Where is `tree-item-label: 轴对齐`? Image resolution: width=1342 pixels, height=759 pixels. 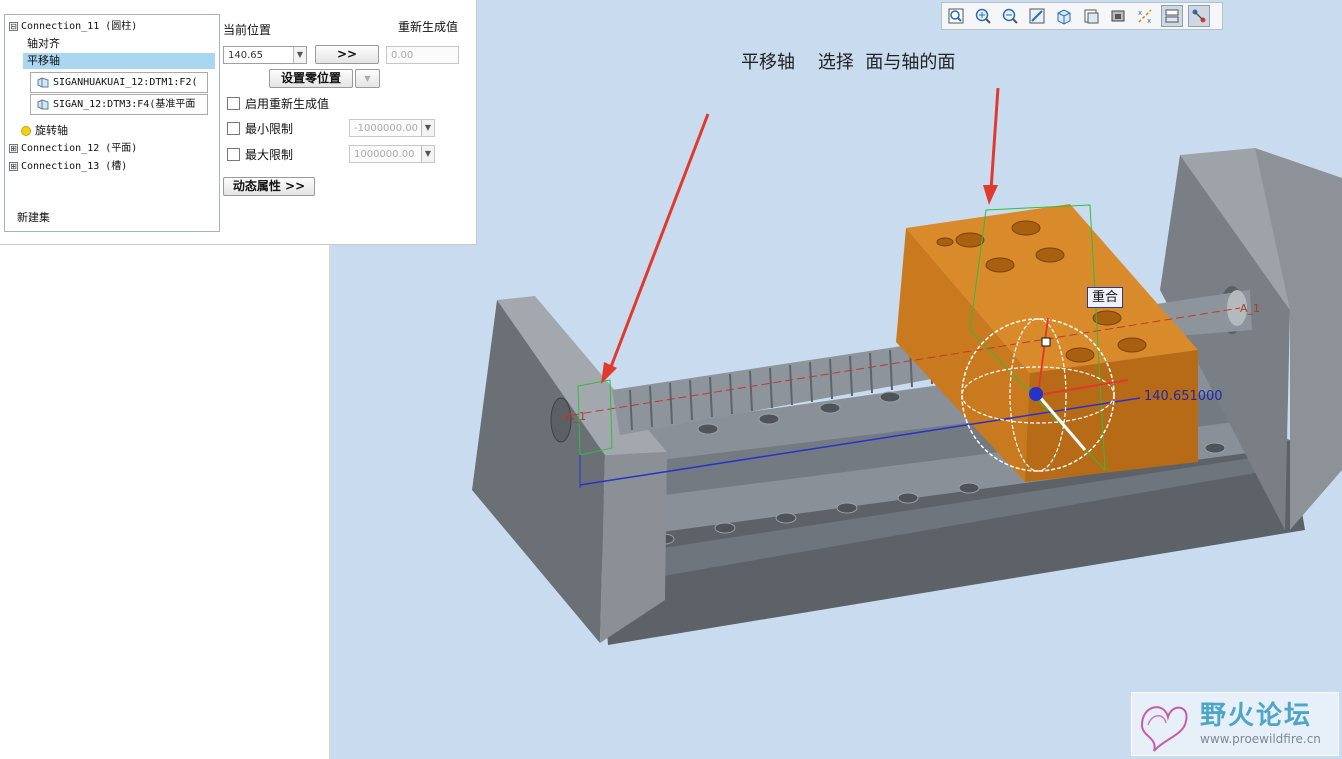
tree-item-label: 轴对齐 is located at coordinates (43, 43).